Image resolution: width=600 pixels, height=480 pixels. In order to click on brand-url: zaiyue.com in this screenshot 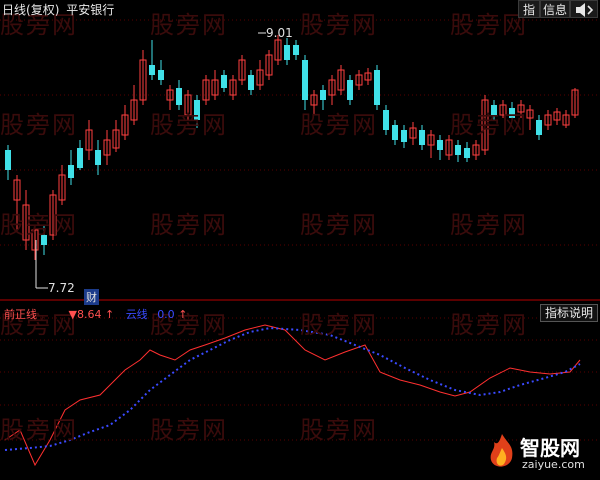, I will do `click(553, 464)`.